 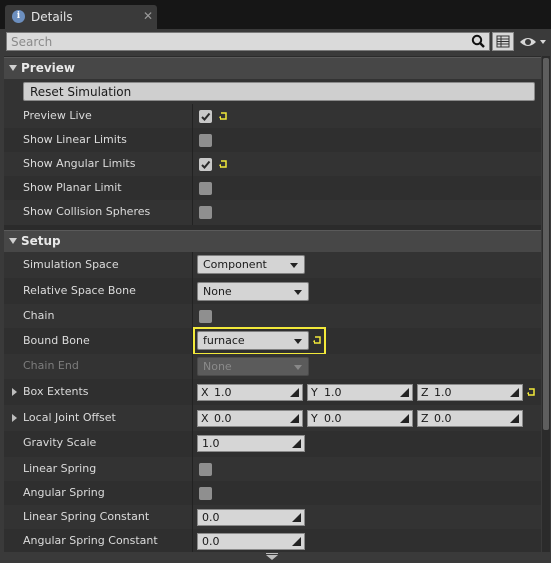 What do you see at coordinates (18, 16) in the screenshot?
I see `info-icon: i` at bounding box center [18, 16].